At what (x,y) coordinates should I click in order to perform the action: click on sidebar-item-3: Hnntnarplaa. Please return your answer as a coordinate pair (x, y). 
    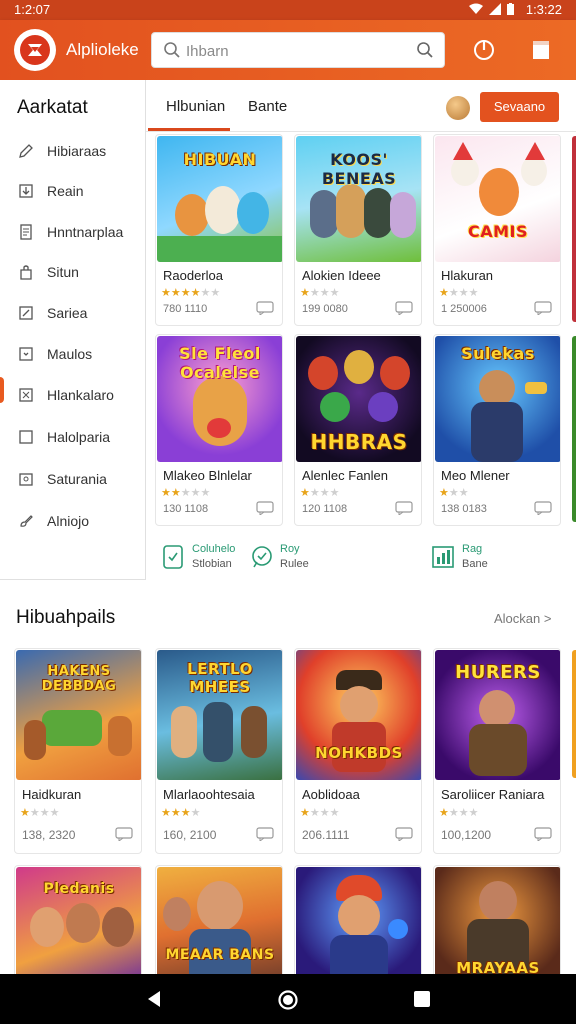
    Looking at the image, I should click on (73, 232).